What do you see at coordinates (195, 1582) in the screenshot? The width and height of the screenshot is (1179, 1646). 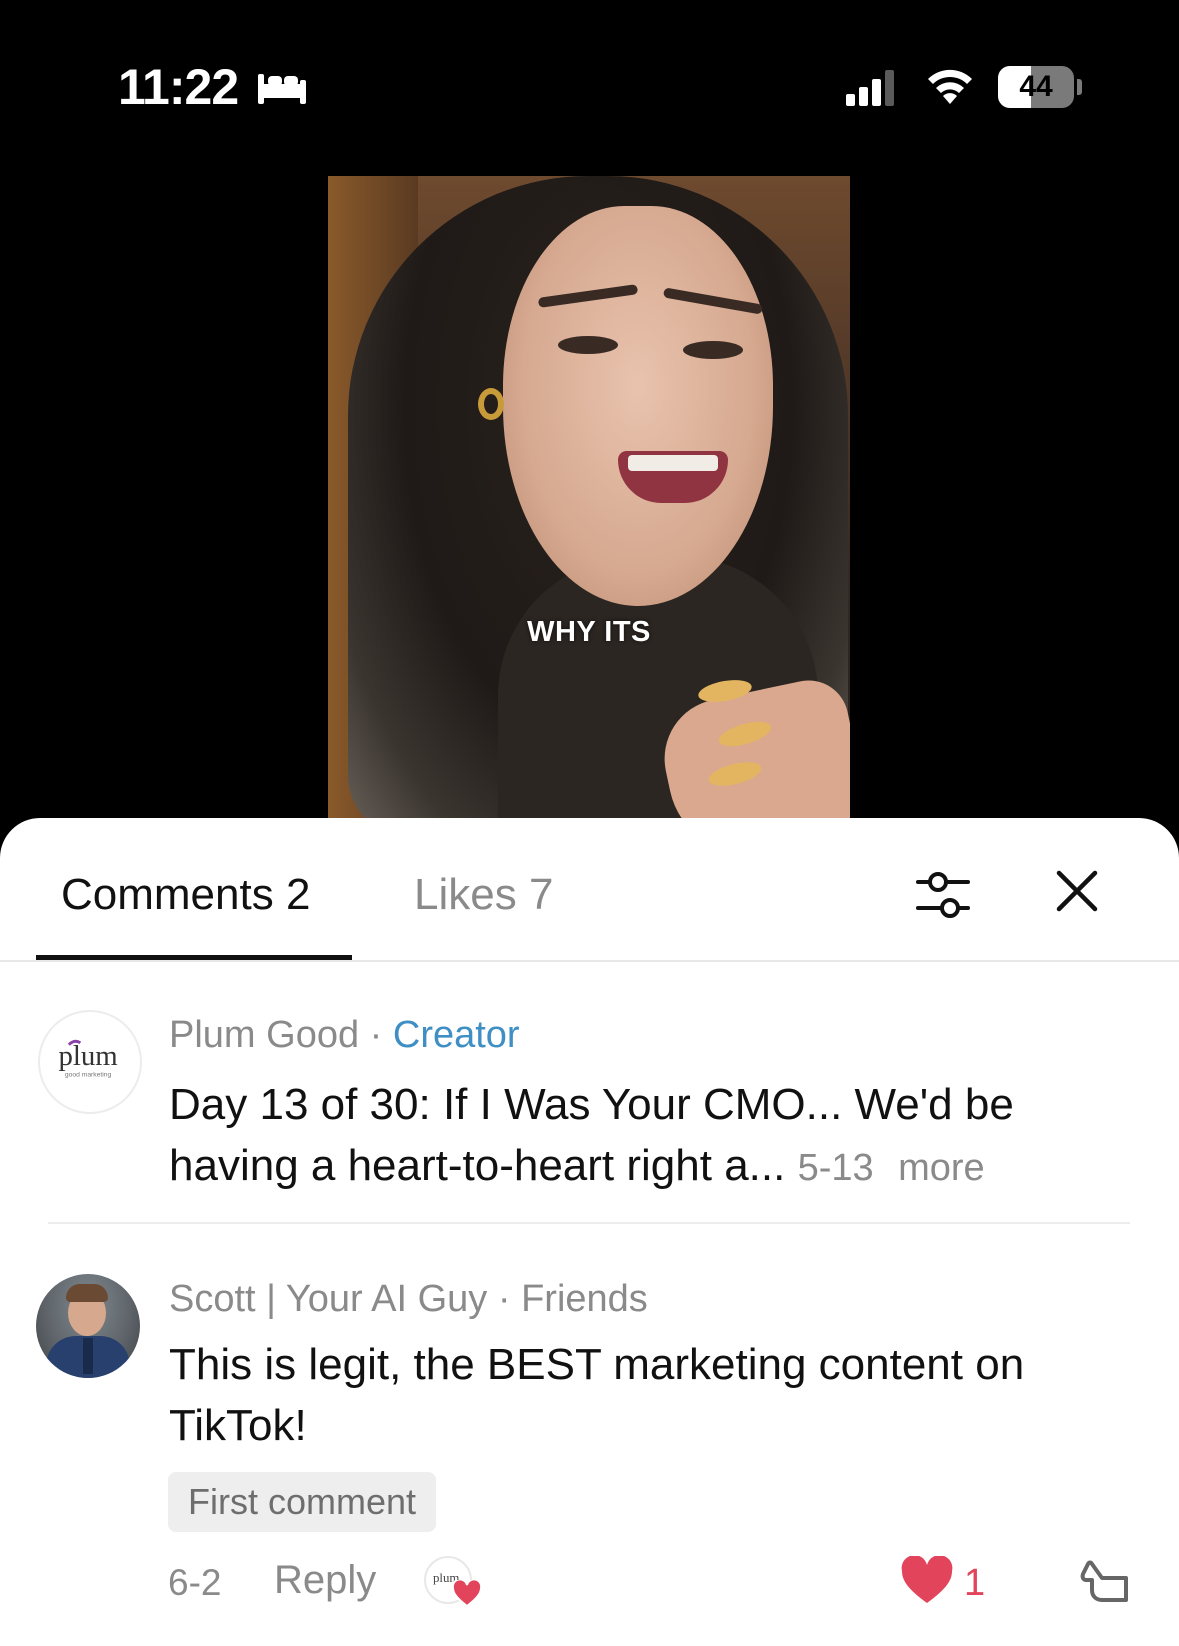 I see `comment-date: 6-2` at bounding box center [195, 1582].